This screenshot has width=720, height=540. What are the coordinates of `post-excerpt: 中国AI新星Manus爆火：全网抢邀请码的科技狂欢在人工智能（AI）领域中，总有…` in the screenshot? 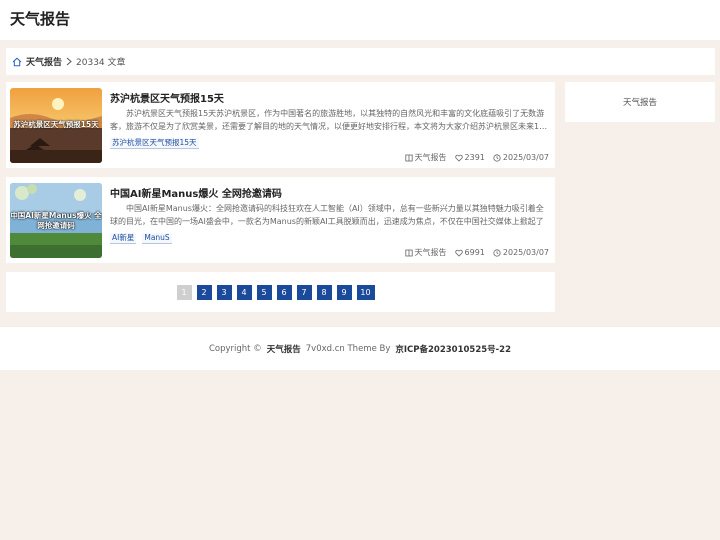 It's located at (327, 215).